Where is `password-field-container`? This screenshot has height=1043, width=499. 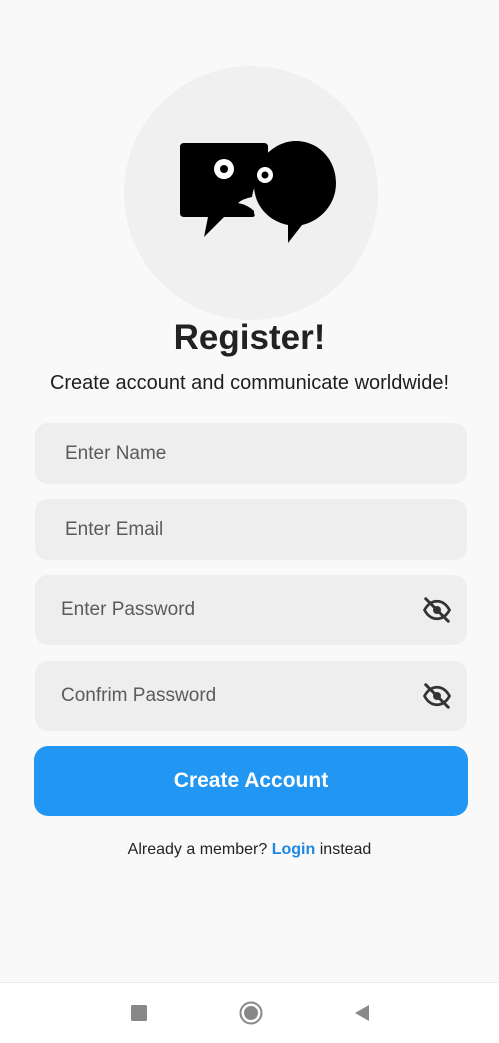
password-field-container is located at coordinates (251, 610).